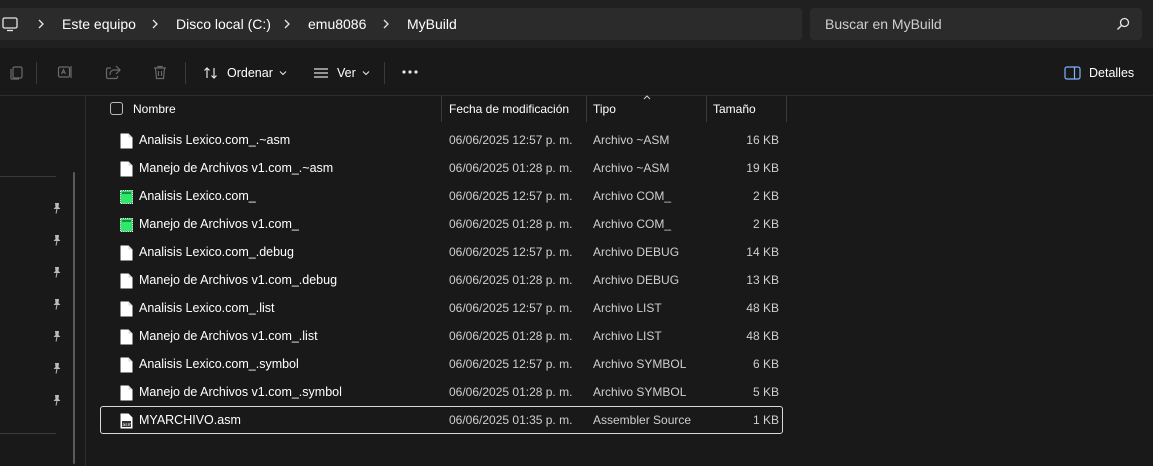  What do you see at coordinates (734, 109) in the screenshot?
I see `column-header-size: Tamaño` at bounding box center [734, 109].